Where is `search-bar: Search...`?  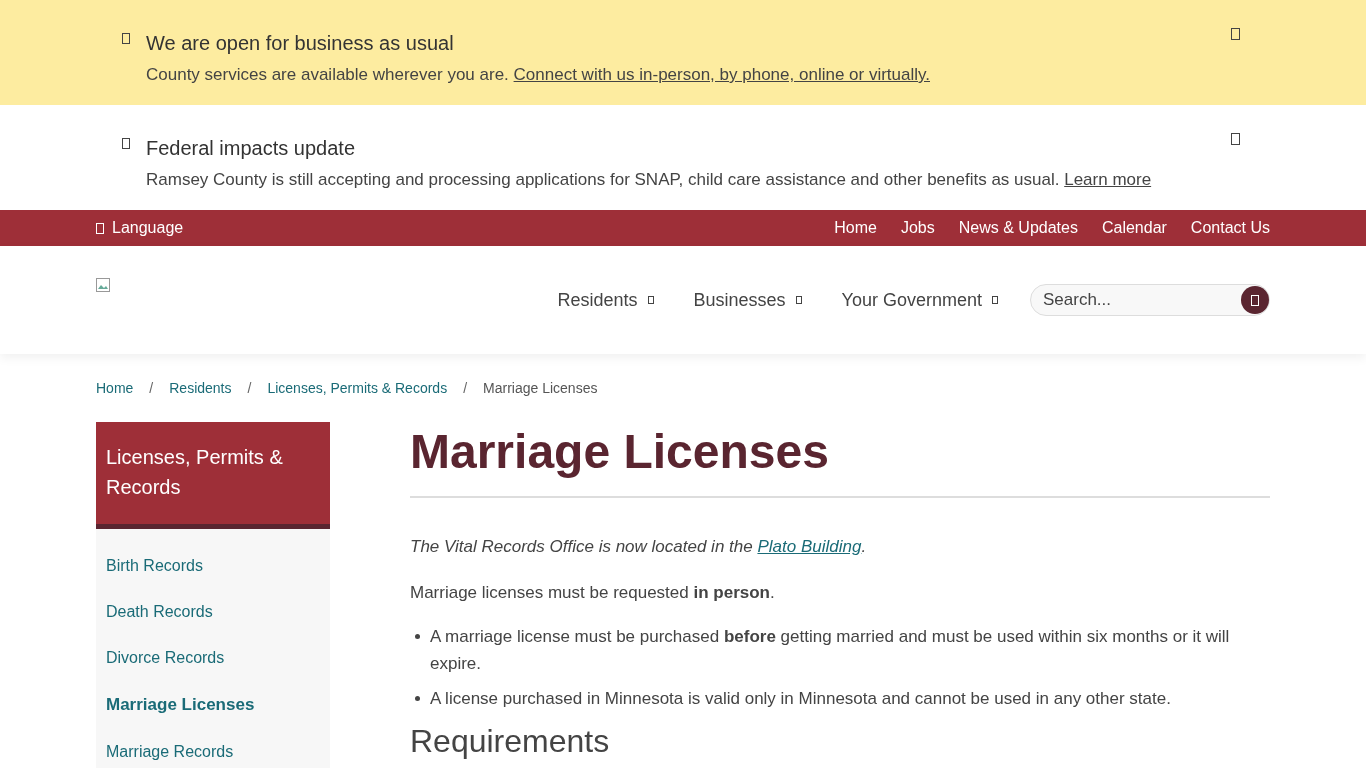
search-bar: Search... is located at coordinates (1150, 300).